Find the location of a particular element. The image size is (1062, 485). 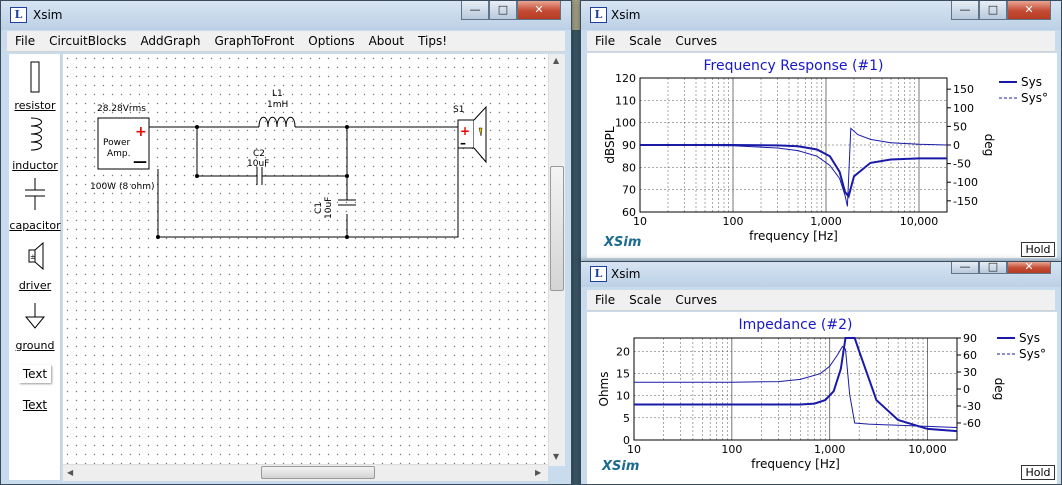

main-titlebar: L Xsim — □ ✕ is located at coordinates (286, 15).